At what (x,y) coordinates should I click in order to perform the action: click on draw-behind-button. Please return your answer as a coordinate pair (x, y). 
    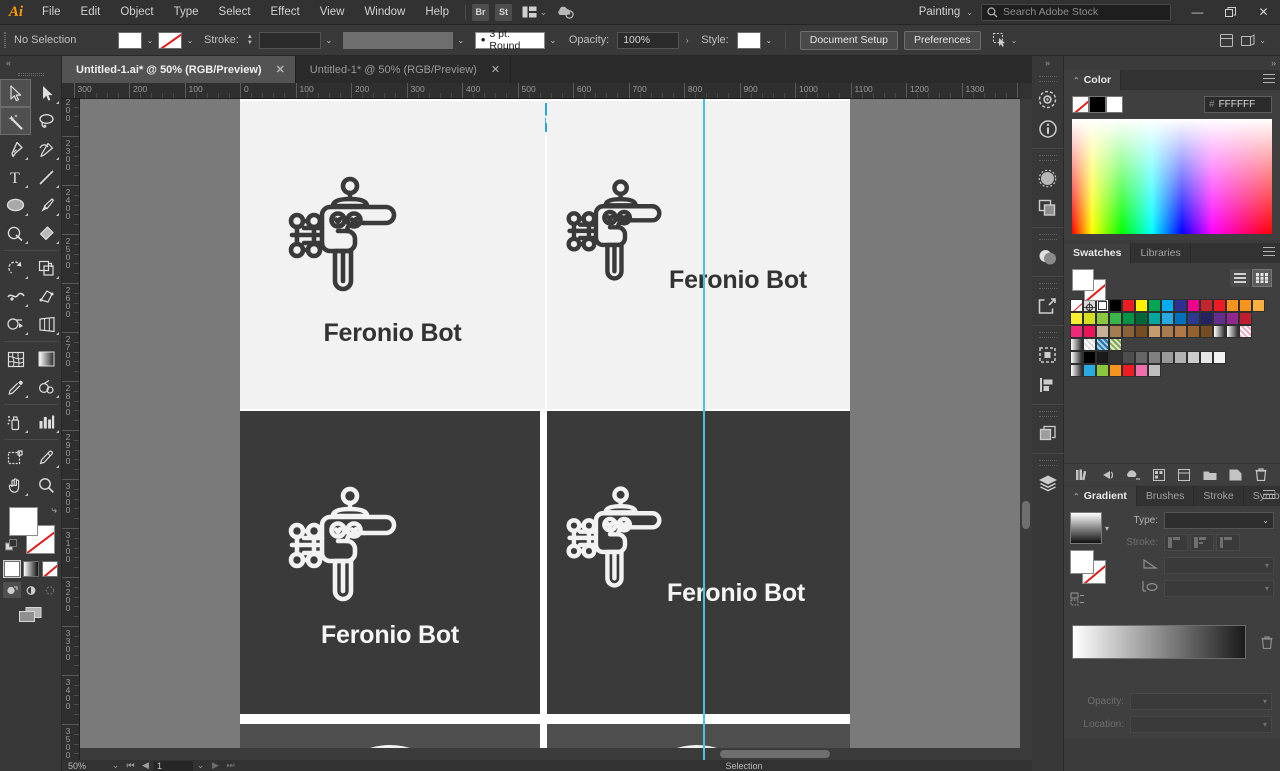
    Looking at the image, I should click on (31, 590).